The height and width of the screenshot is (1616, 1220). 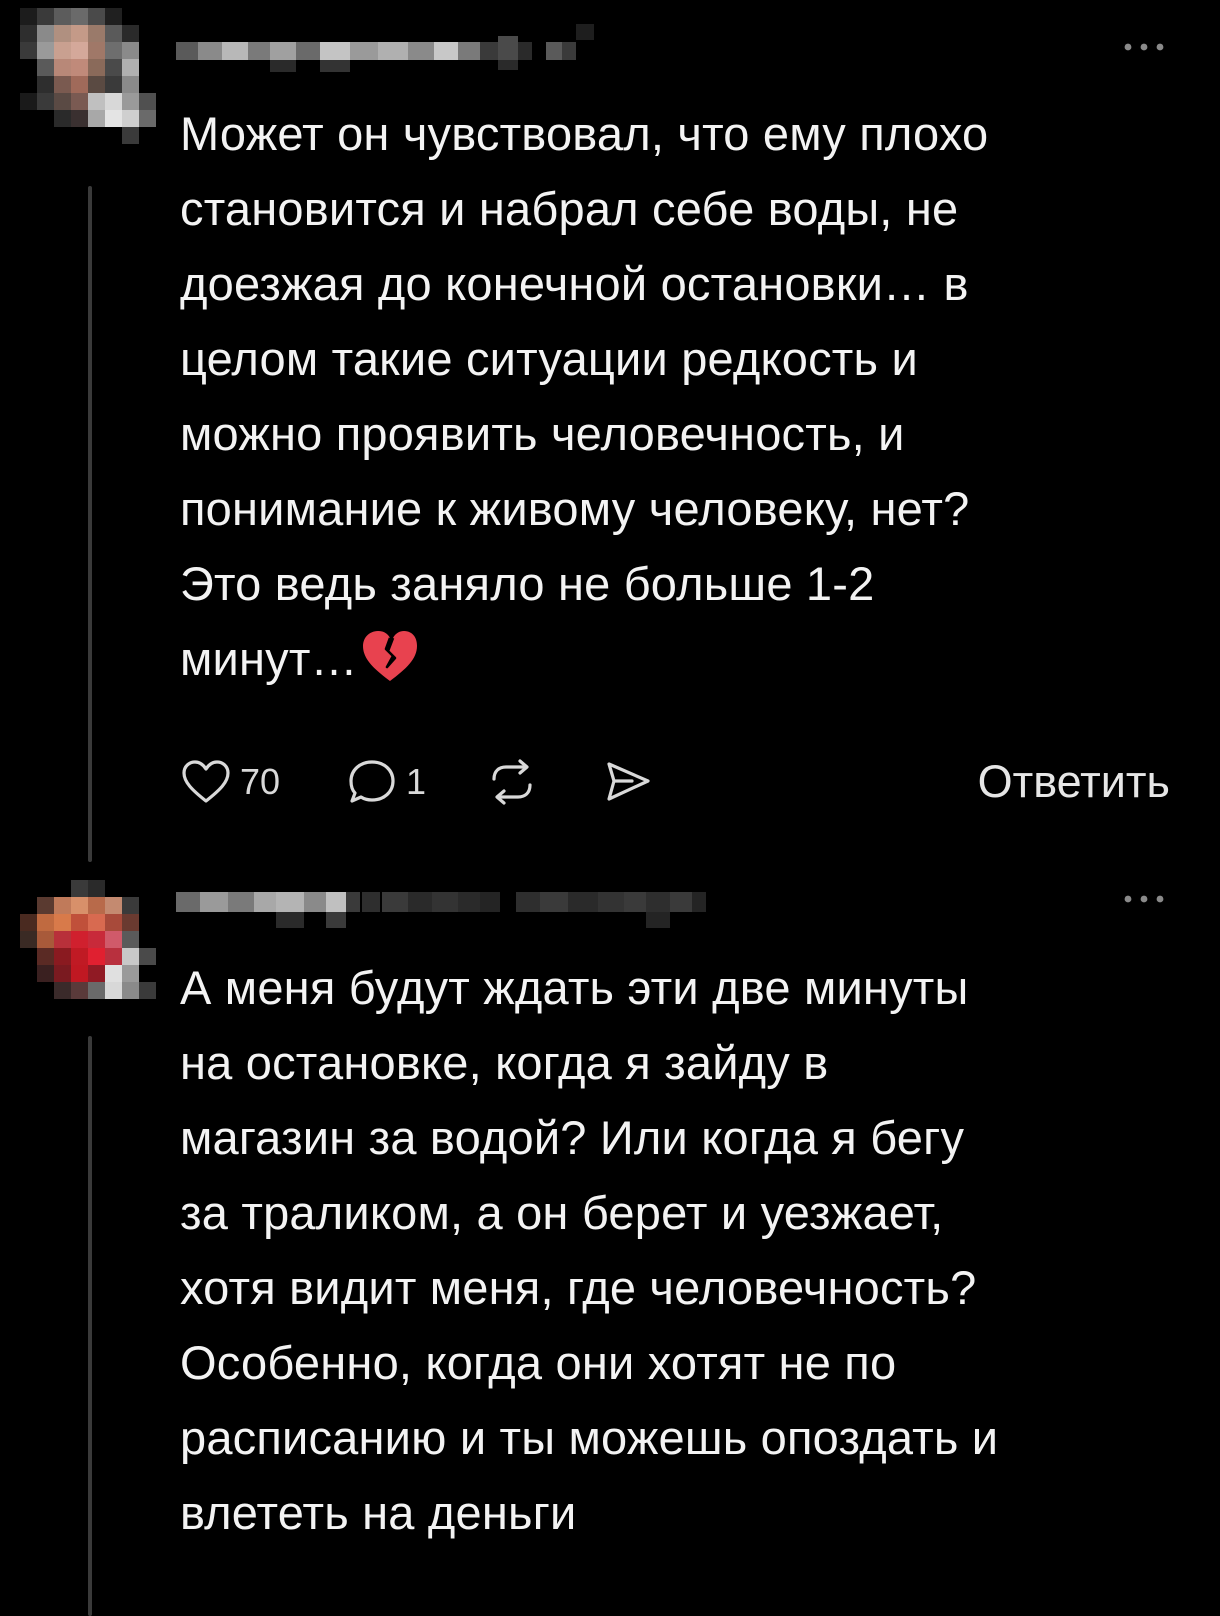 I want to click on comment-icon, so click(x=372, y=781).